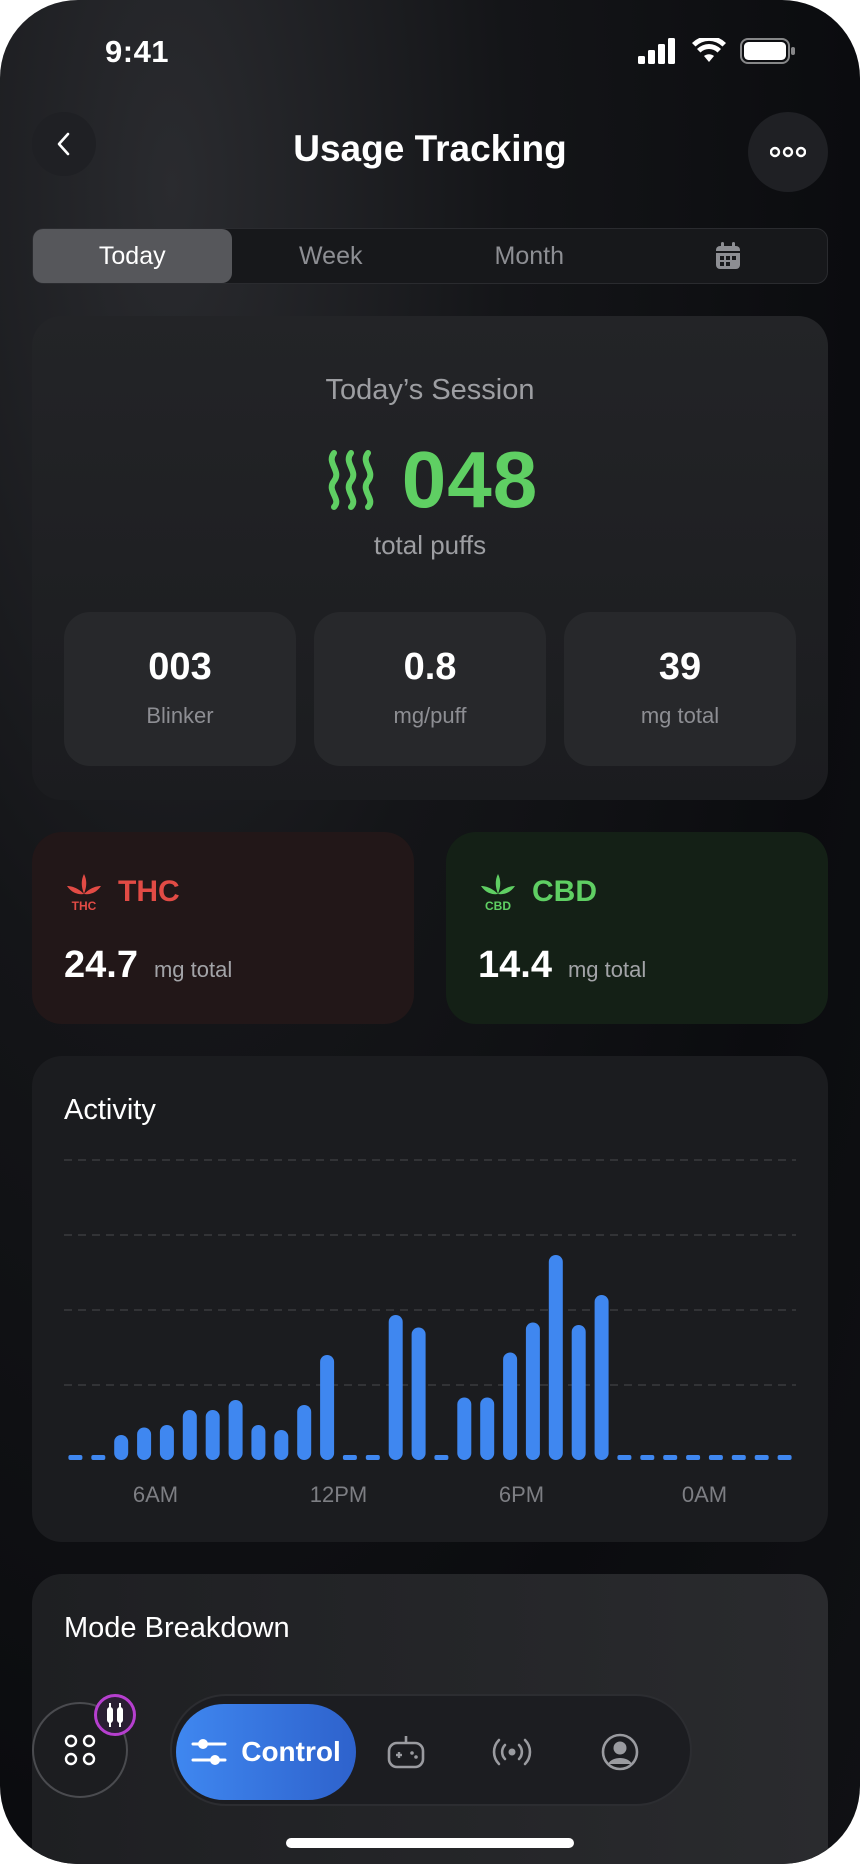 The height and width of the screenshot is (1864, 860). What do you see at coordinates (149, 891) in the screenshot?
I see `thc-title: THC` at bounding box center [149, 891].